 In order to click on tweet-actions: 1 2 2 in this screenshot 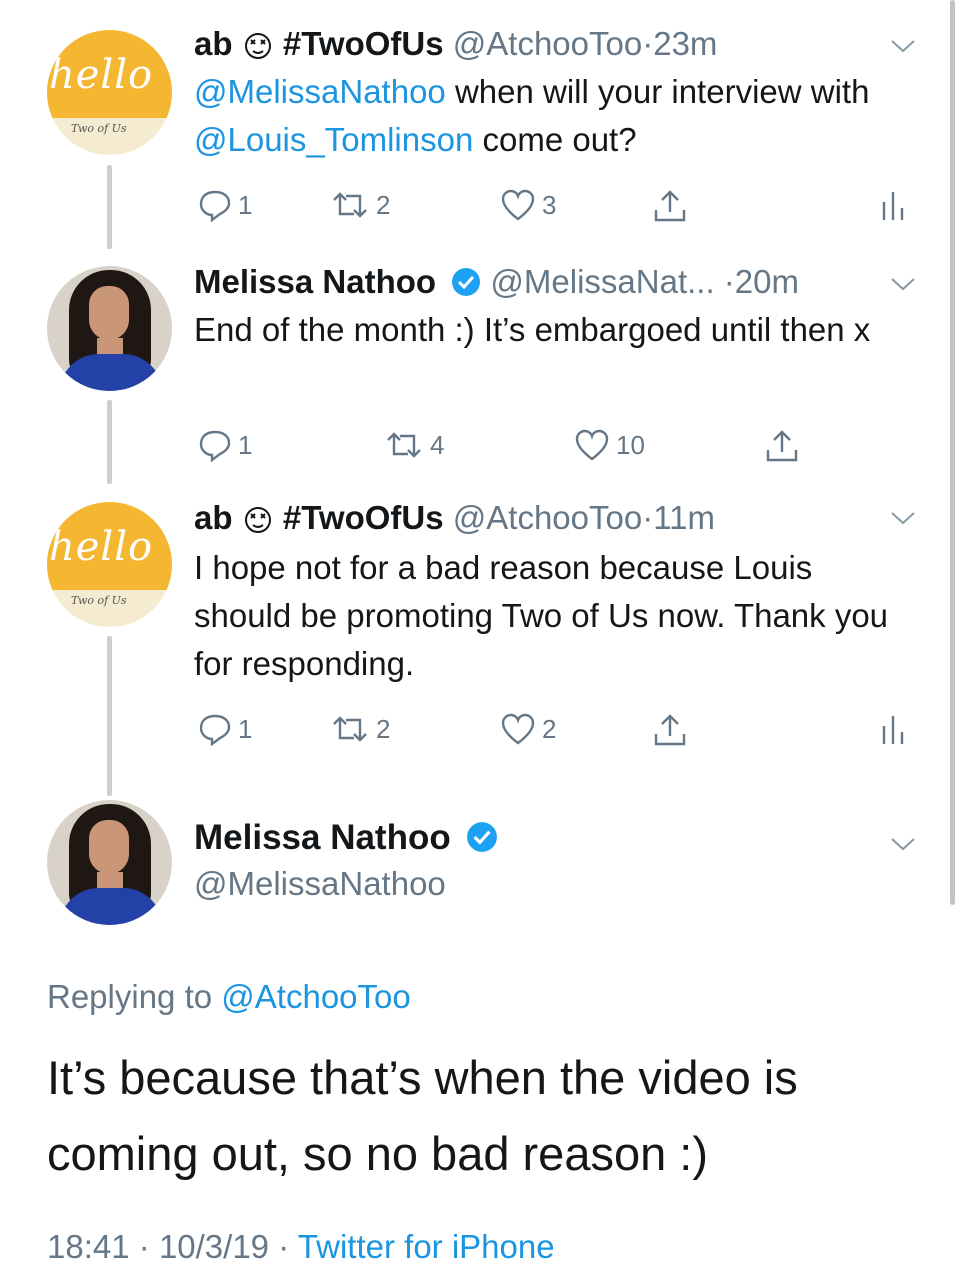, I will do `click(480, 734)`.